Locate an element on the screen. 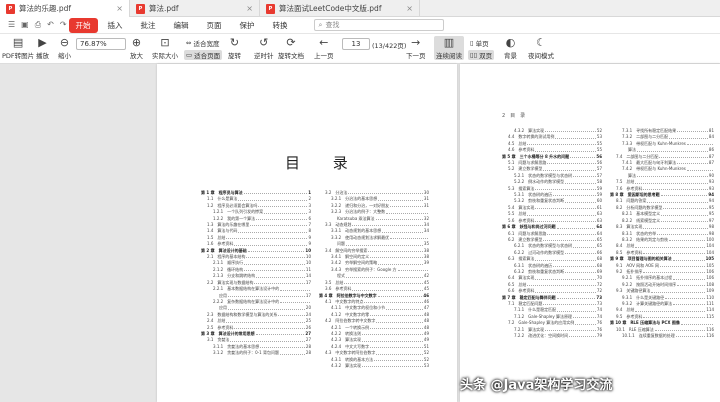 The width and height of the screenshot is (720, 402). redo-icon: ↷ is located at coordinates (63, 25).